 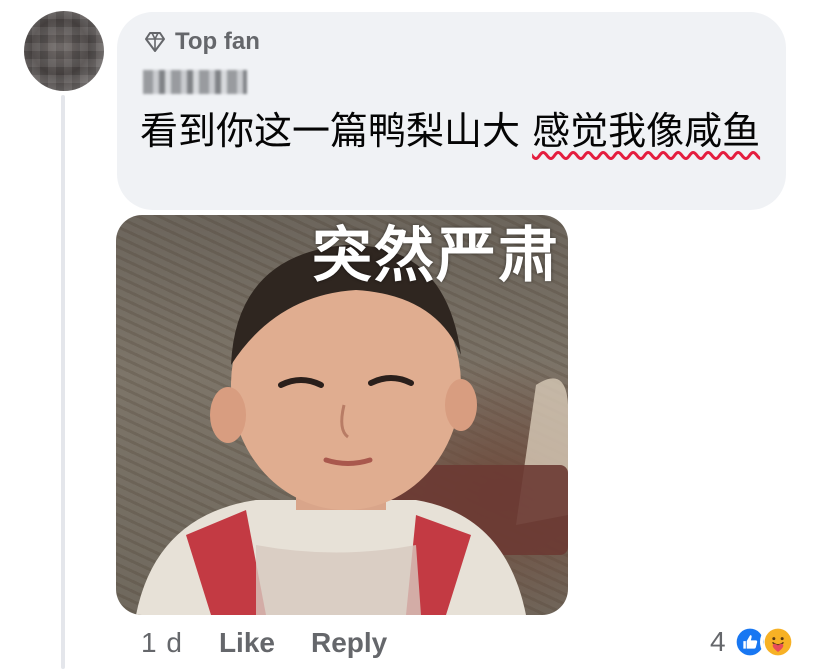 What do you see at coordinates (436, 256) in the screenshot?
I see `meme-caption: 突然严肃` at bounding box center [436, 256].